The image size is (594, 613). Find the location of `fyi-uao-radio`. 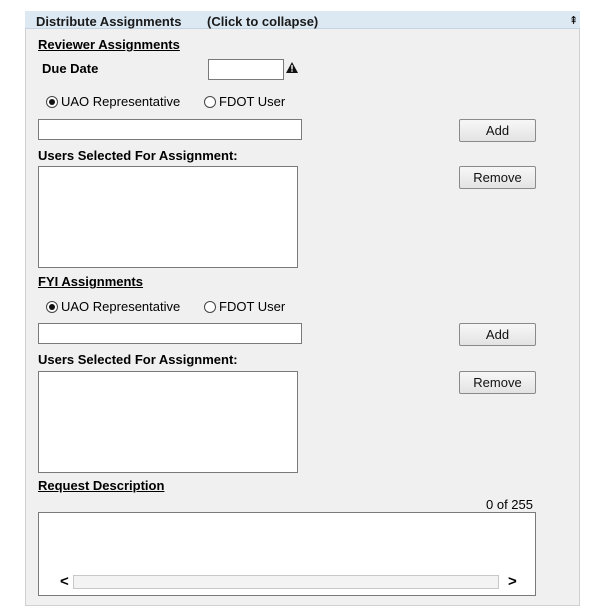

fyi-uao-radio is located at coordinates (52, 307).